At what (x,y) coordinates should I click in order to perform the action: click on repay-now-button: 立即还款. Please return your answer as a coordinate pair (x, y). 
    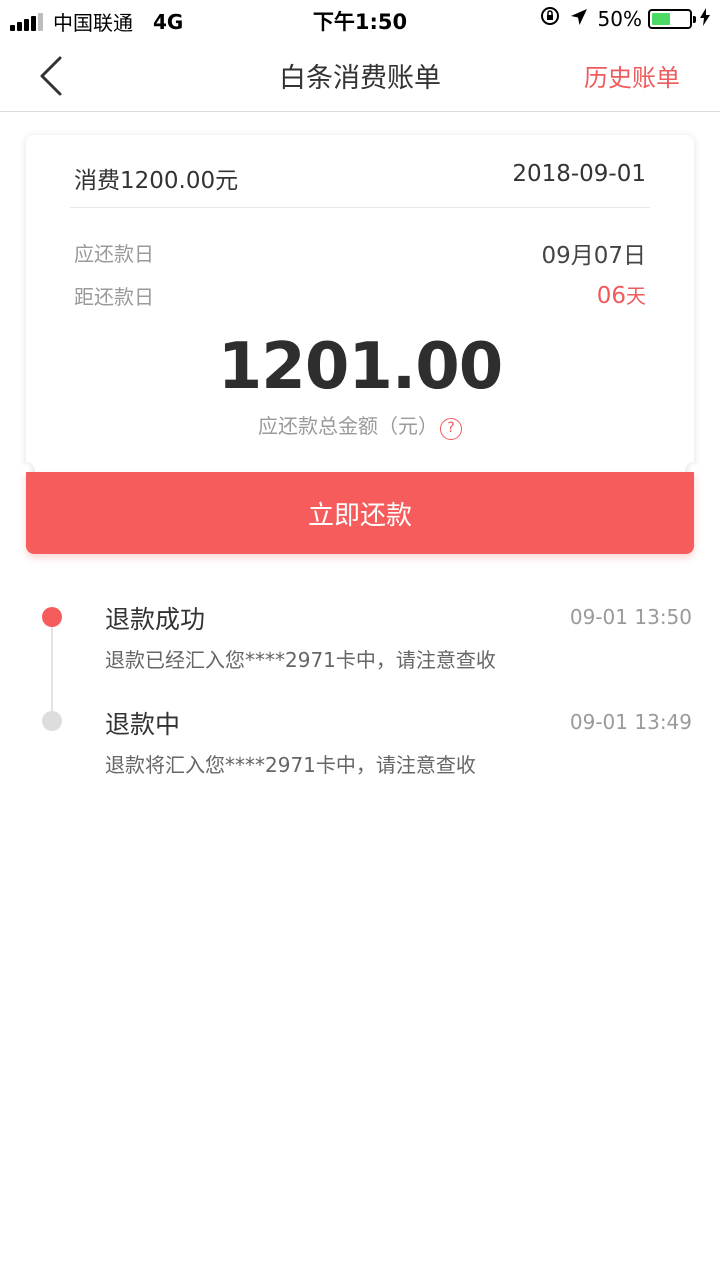
    Looking at the image, I should click on (360, 513).